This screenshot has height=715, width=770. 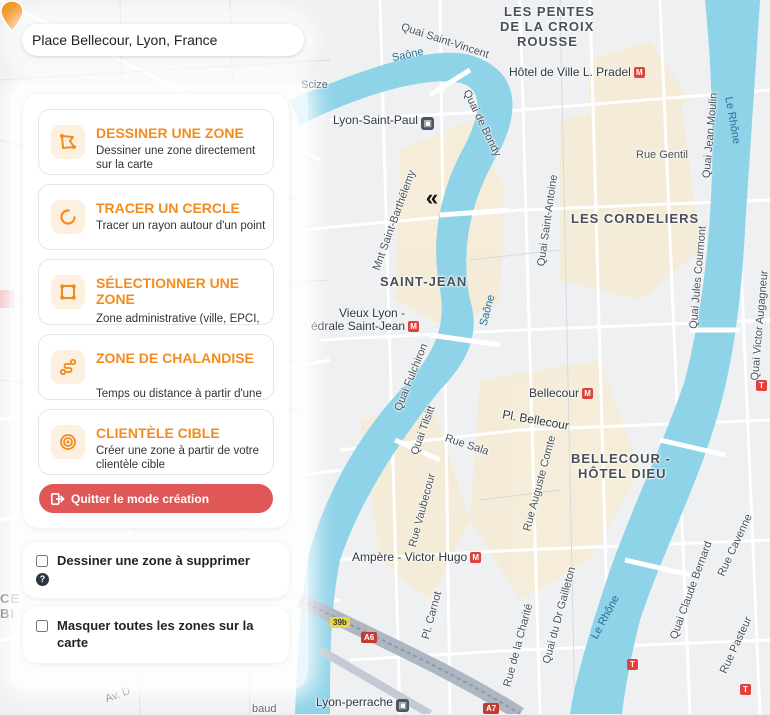 I want to click on delete-zone-label: Dessiner une zone à supprimer, so click(x=153, y=560).